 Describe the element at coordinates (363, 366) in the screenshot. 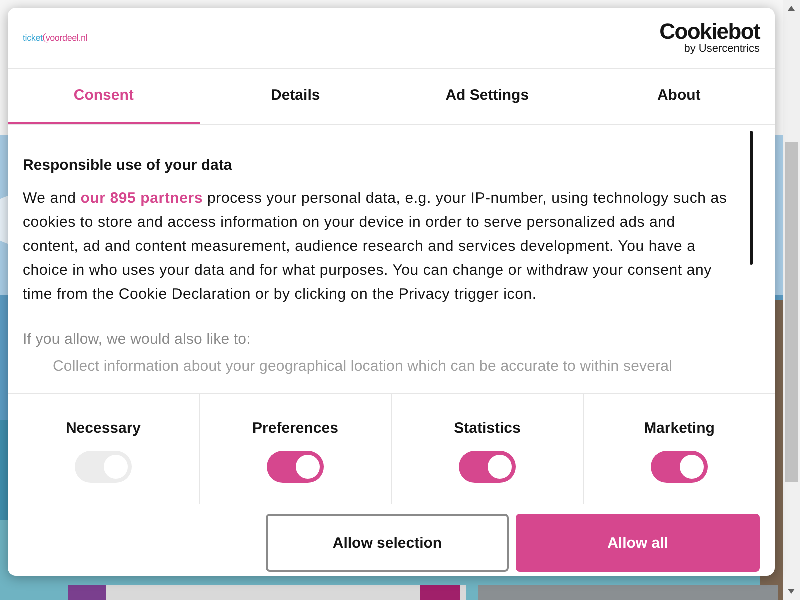

I see `purpose-text: Collect information about your geographical location which can be accurate to within several` at that location.